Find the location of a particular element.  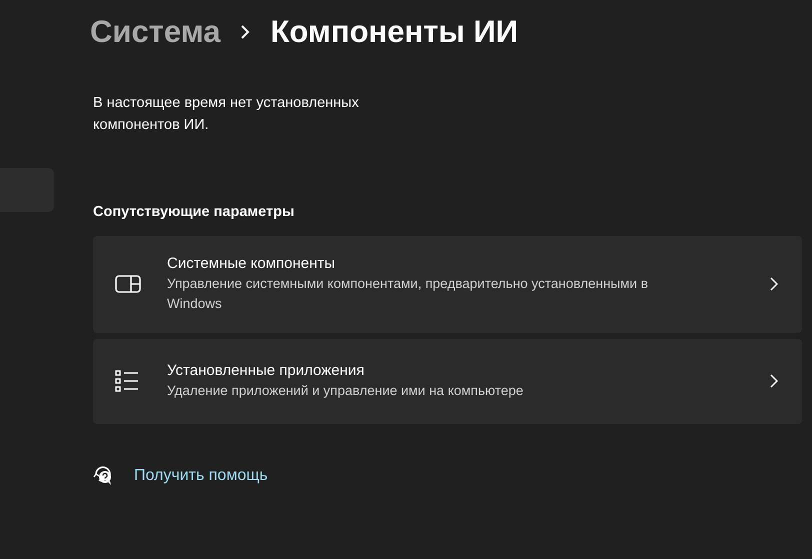

help-link: Получить помощь is located at coordinates (201, 476).